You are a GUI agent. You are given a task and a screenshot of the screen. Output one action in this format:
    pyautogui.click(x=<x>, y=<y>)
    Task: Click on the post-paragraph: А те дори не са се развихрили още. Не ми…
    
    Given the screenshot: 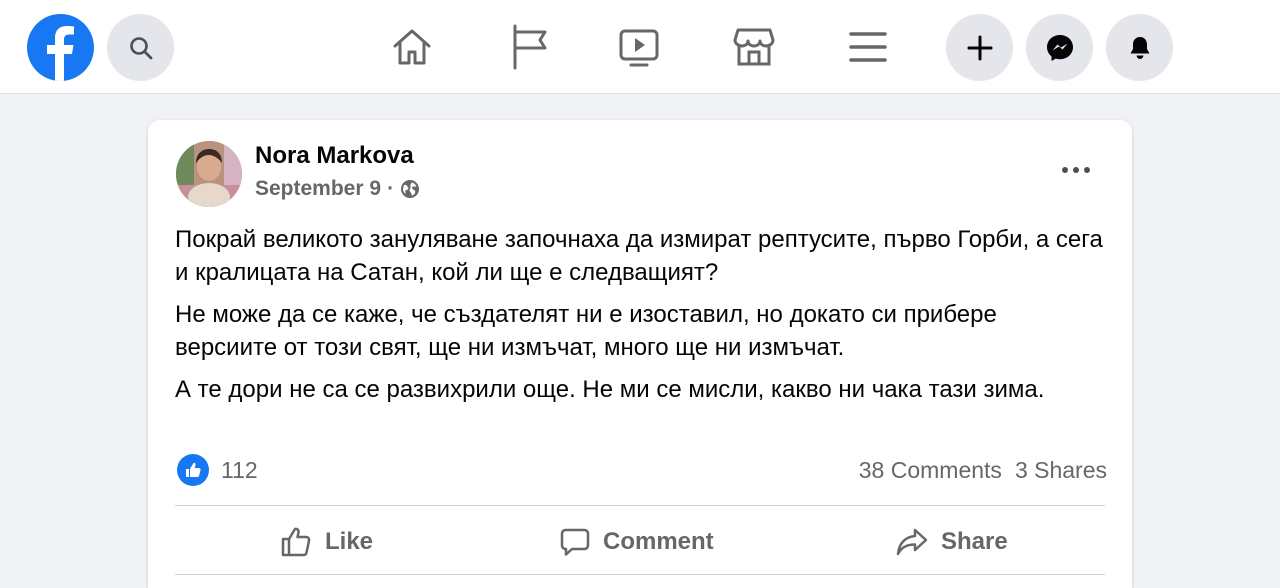 What is the action you would take?
    pyautogui.click(x=610, y=389)
    